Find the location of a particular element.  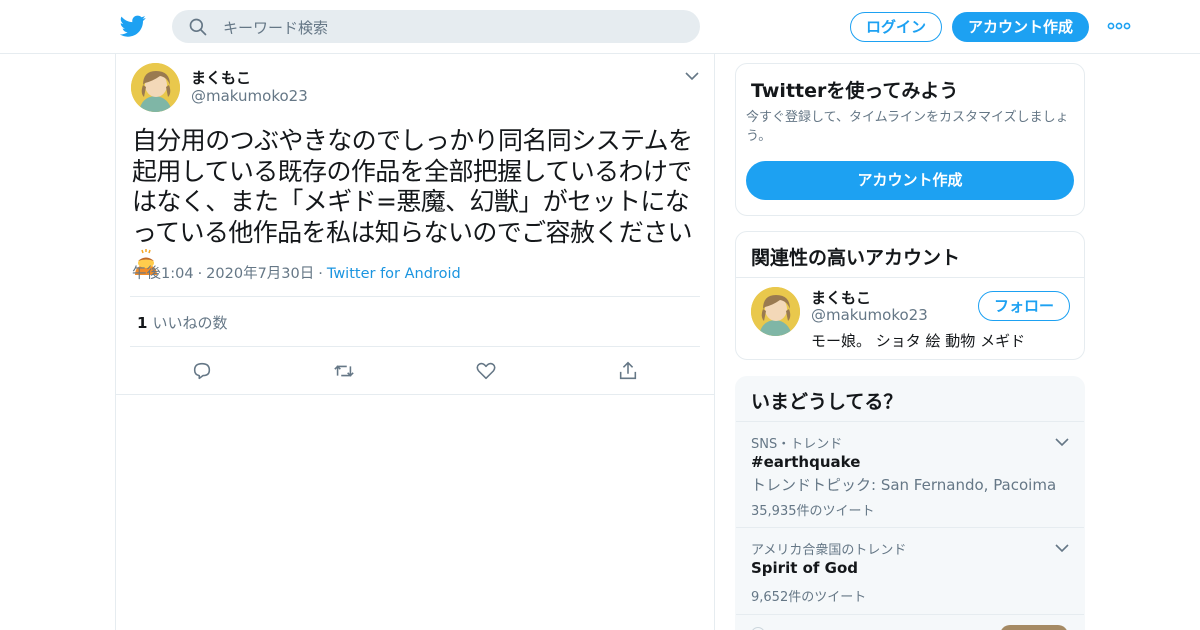

twitter-logo-icon is located at coordinates (133, 26).